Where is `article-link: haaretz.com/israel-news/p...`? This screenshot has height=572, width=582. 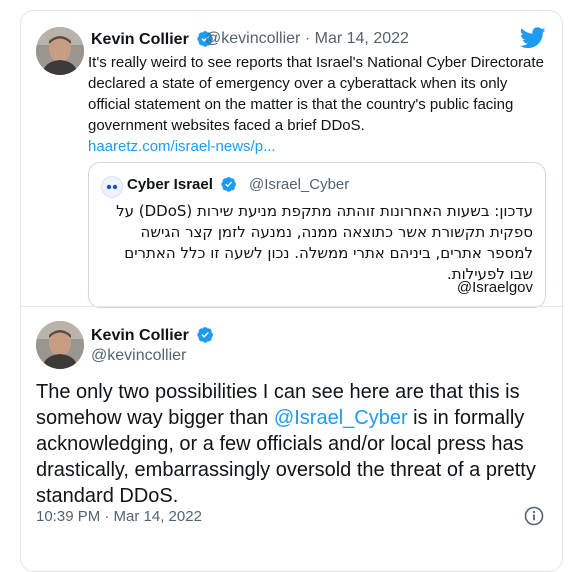 article-link: haaretz.com/israel-news/p... is located at coordinates (182, 146).